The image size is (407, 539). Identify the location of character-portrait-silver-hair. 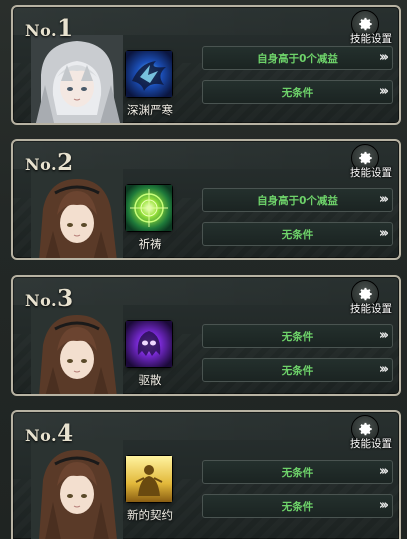
(77, 79).